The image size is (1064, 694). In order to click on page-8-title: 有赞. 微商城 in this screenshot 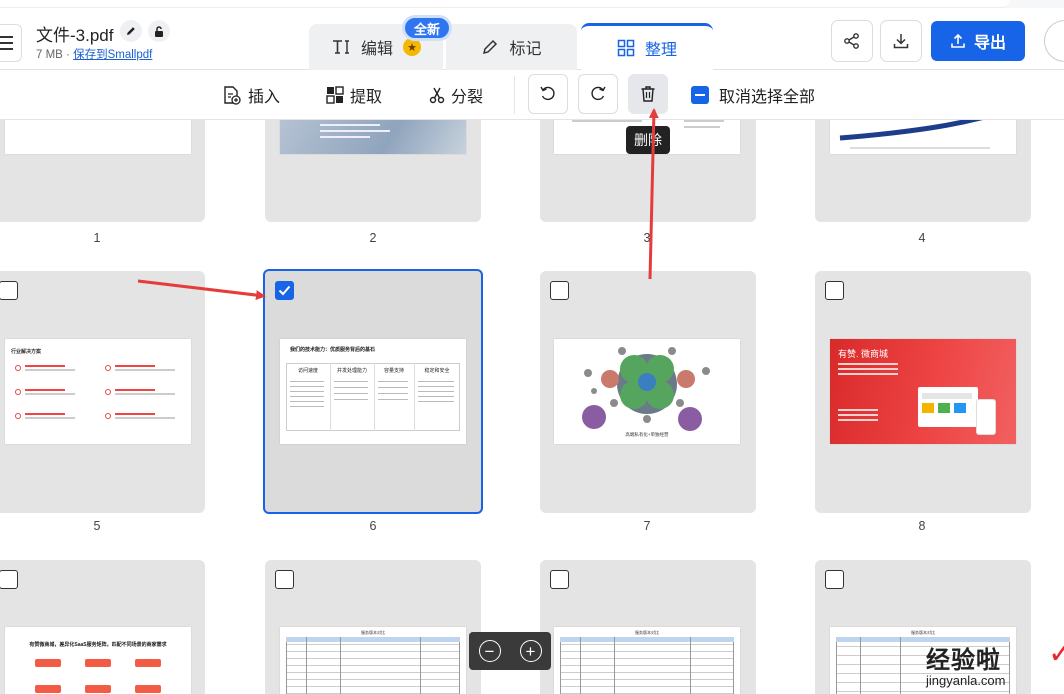, I will do `click(863, 354)`.